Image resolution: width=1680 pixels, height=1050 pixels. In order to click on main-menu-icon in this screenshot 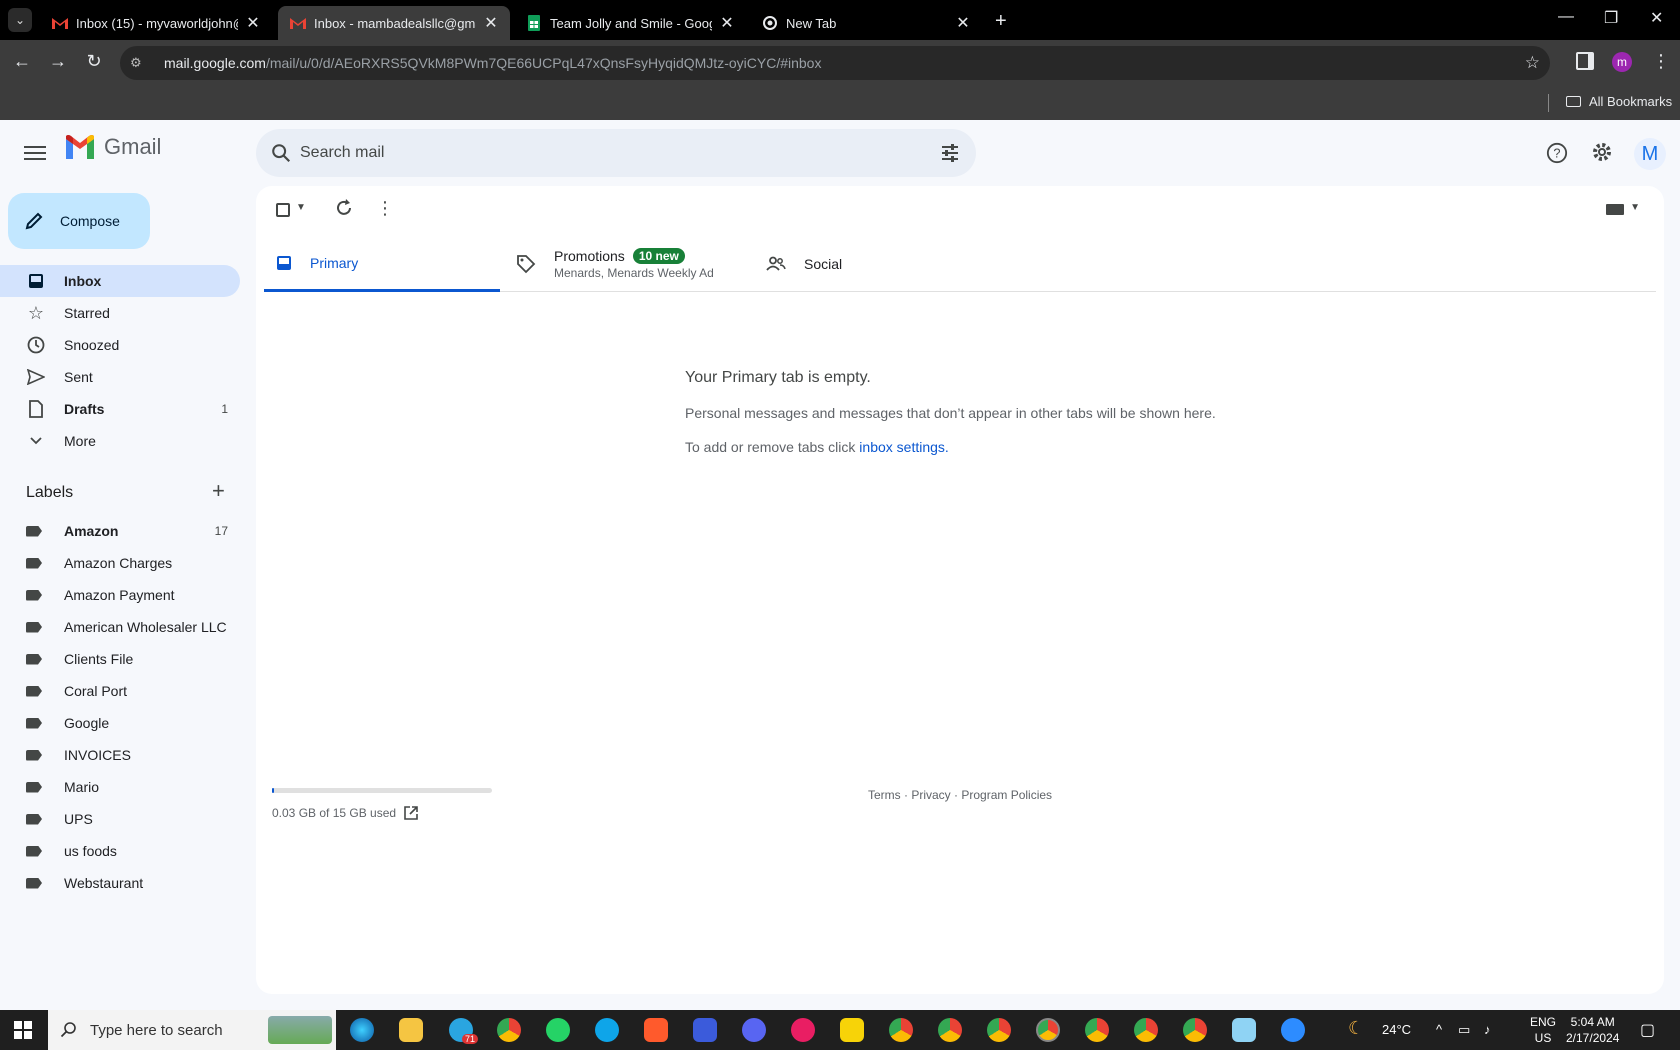, I will do `click(35, 153)`.